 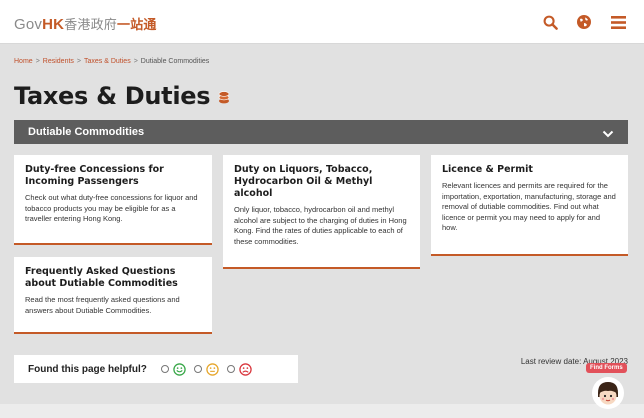 What do you see at coordinates (245, 369) in the screenshot?
I see `sad-face-icon` at bounding box center [245, 369].